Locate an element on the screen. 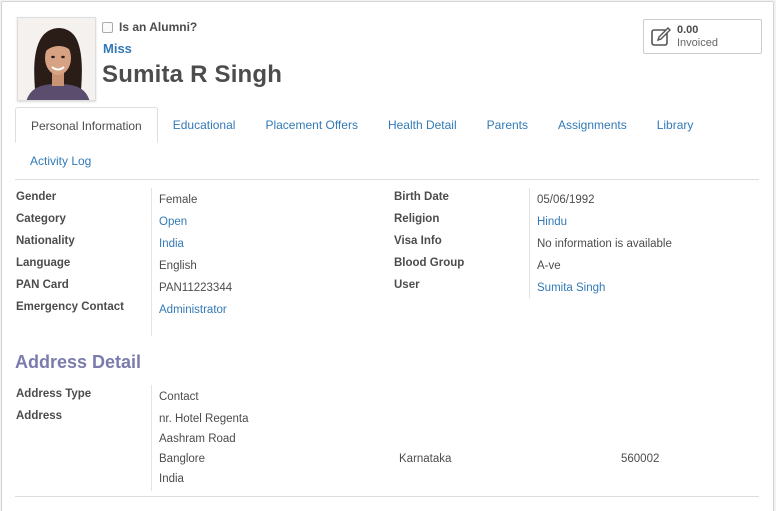 The height and width of the screenshot is (511, 776). emergency-contact-label: Emergency Contact is located at coordinates (70, 307).